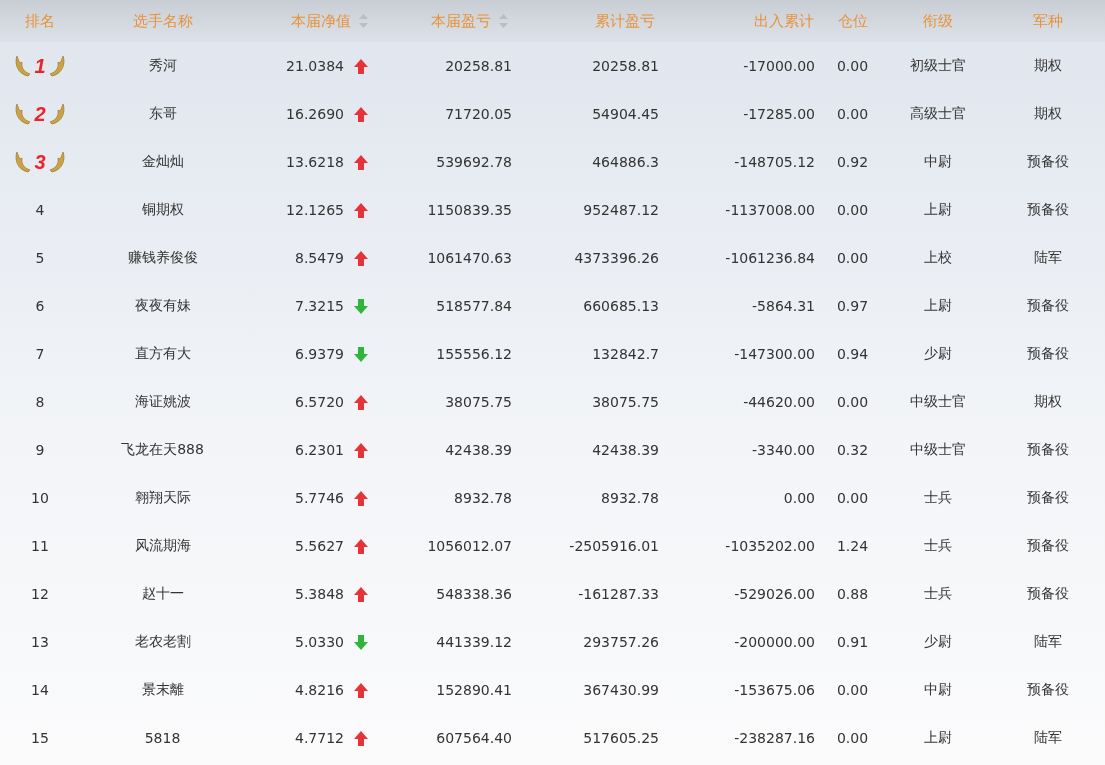 This screenshot has width=1105, height=765. I want to click on table-cell: 0.94, so click(852, 354).